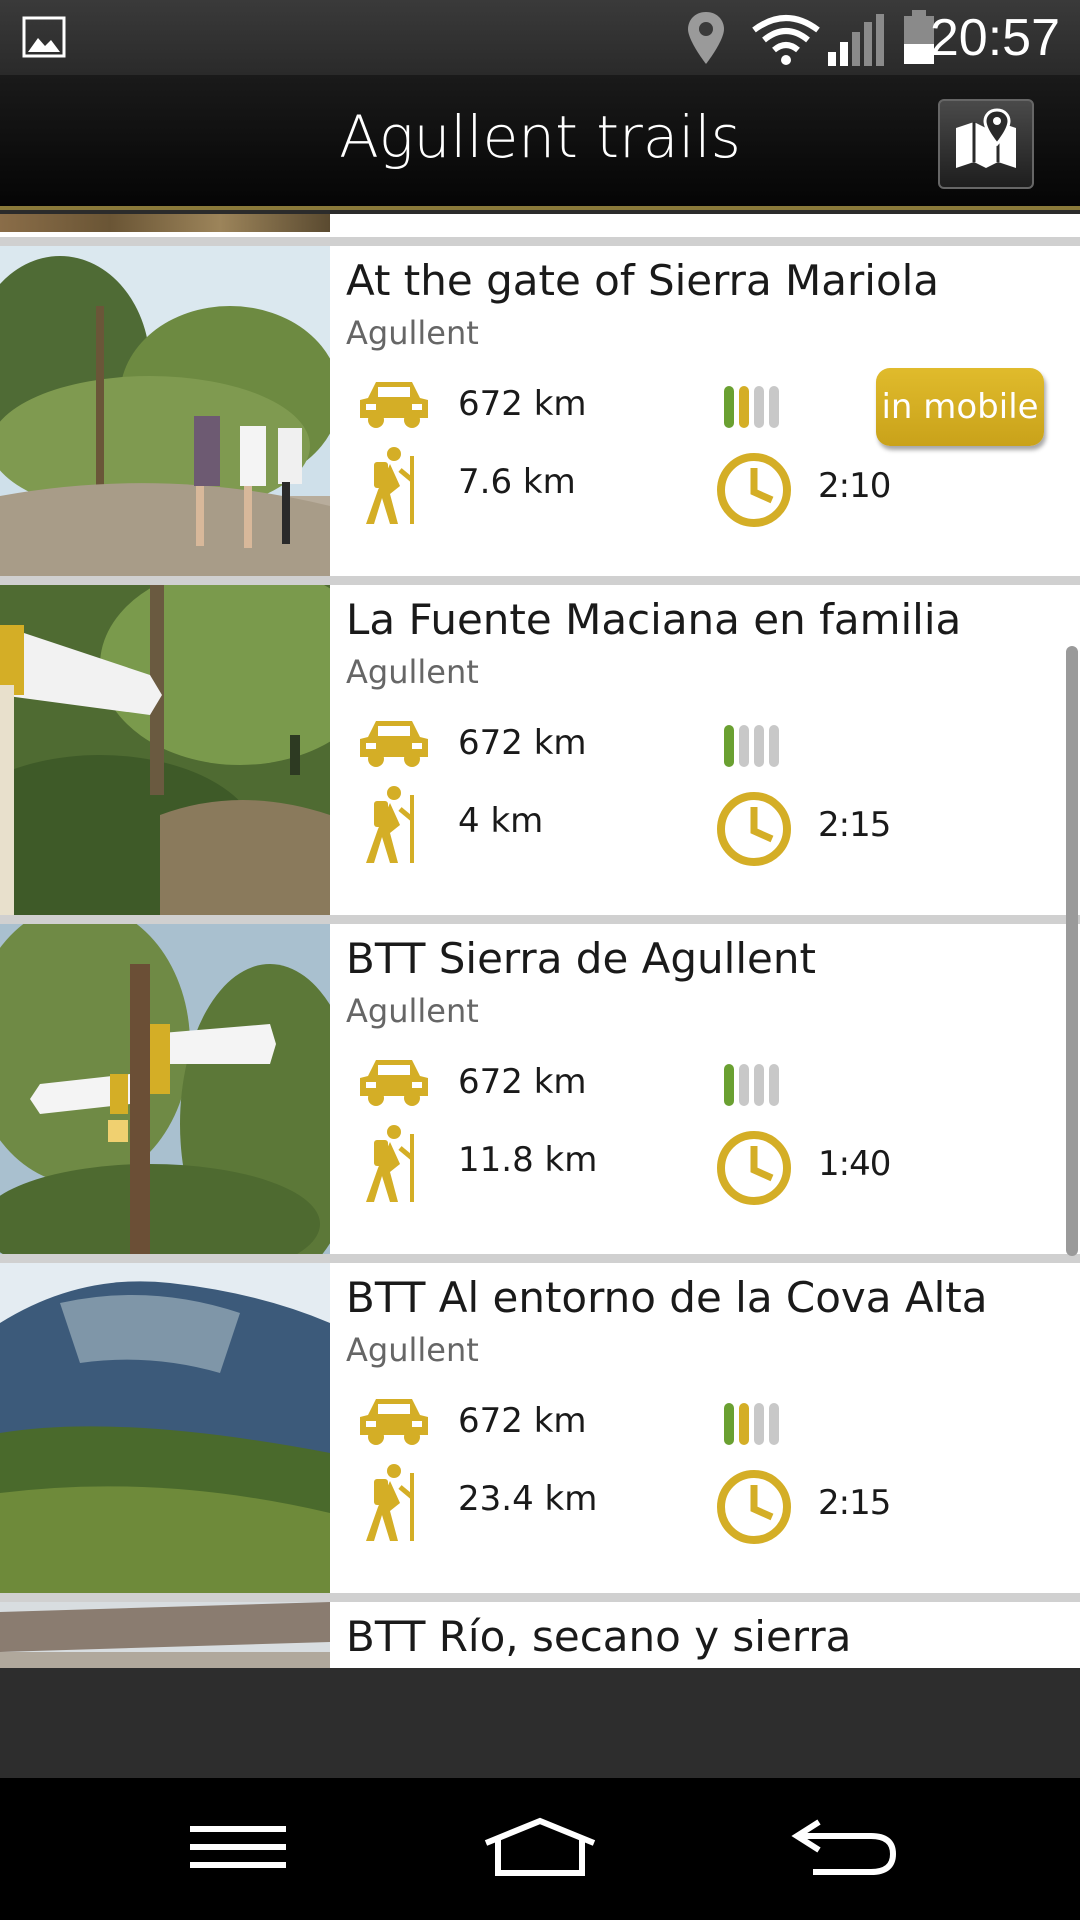 This screenshot has width=1080, height=1920. Describe the element at coordinates (581, 958) in the screenshot. I see `trail-name: BTT Sierra de Agullent` at that location.